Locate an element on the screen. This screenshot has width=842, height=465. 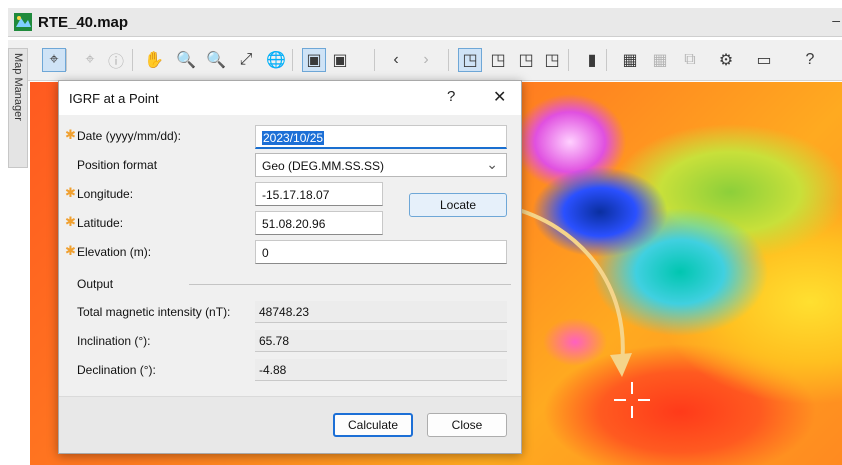
window-4-icon: ◳ is located at coordinates (552, 60).